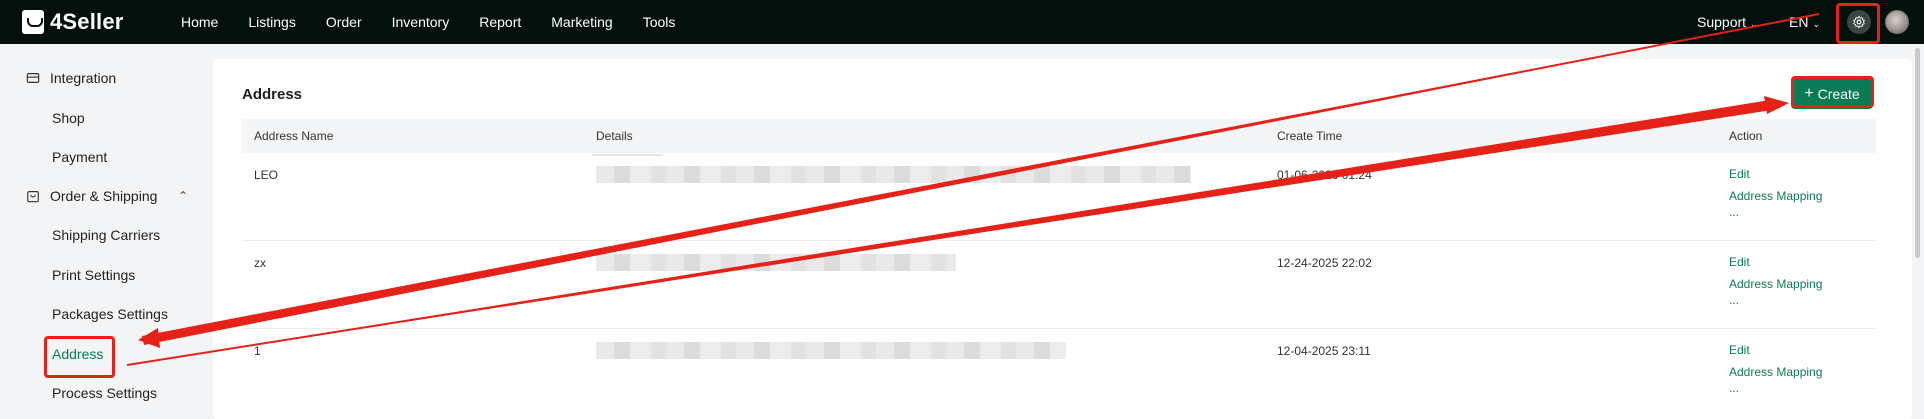  What do you see at coordinates (93, 275) in the screenshot?
I see `sidebar-item-print-settings: Print Settings` at bounding box center [93, 275].